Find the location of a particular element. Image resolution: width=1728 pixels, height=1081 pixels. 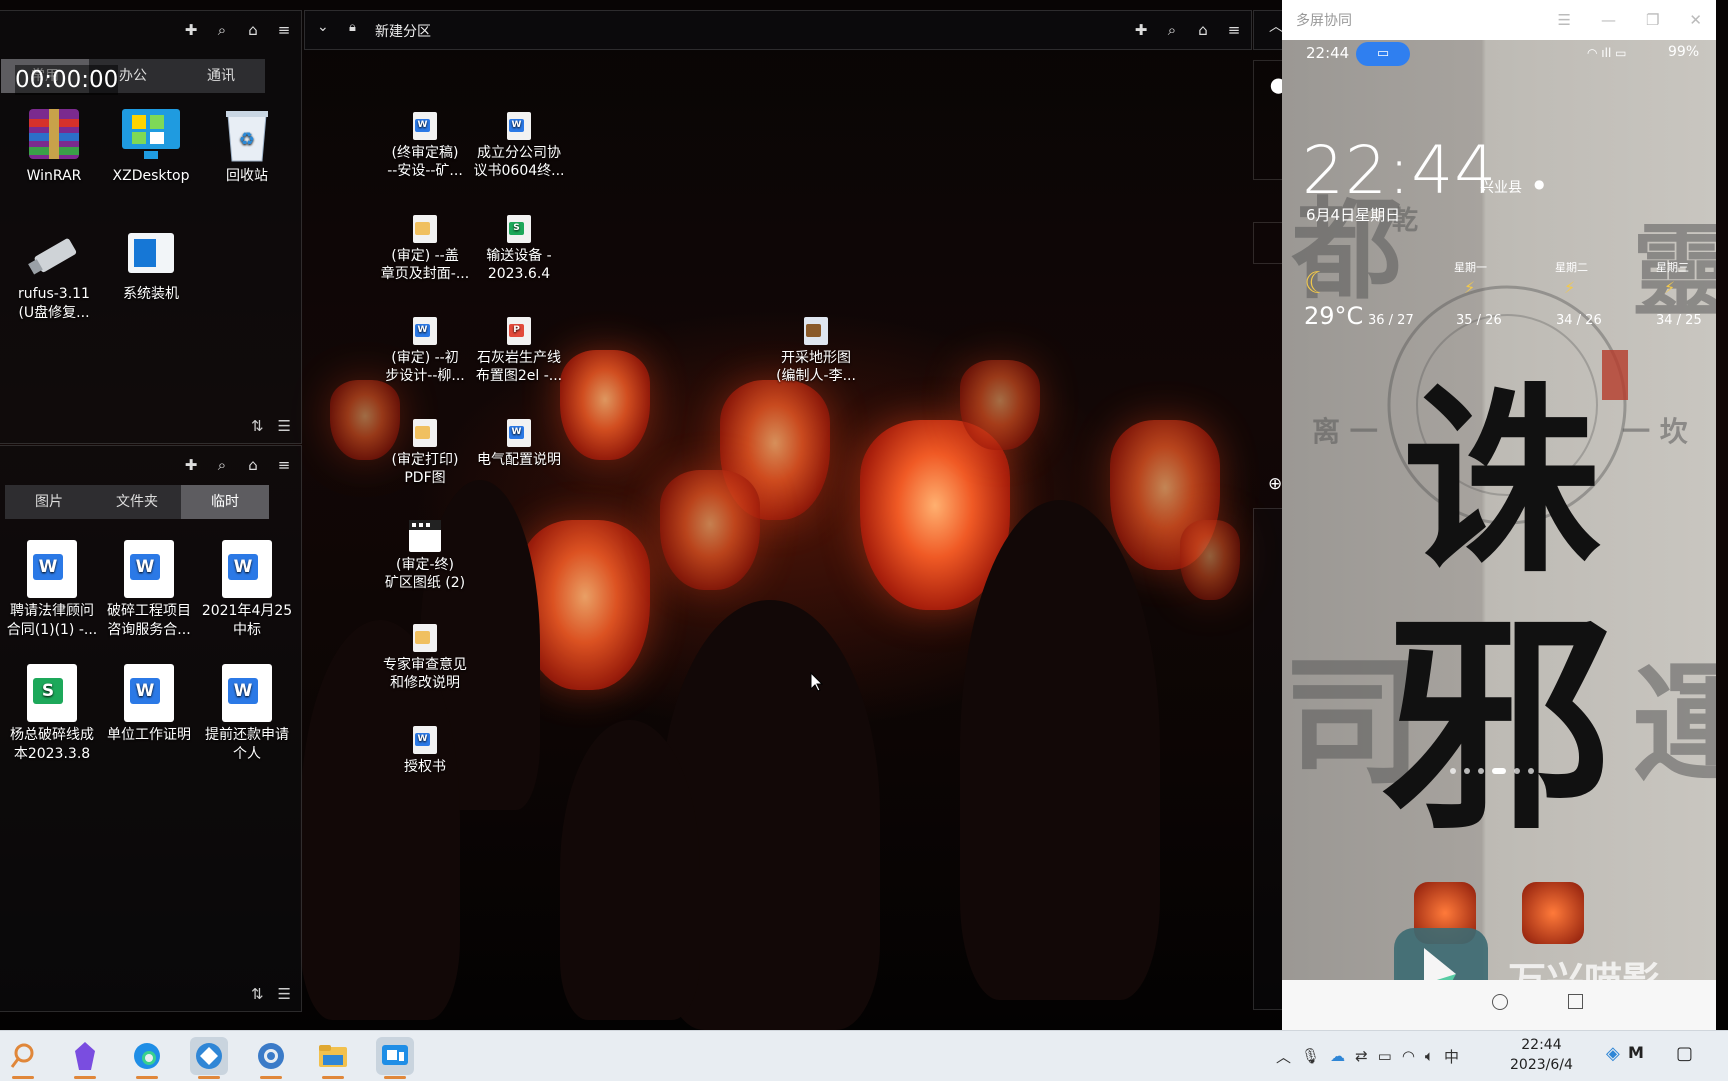

desktop-icon-system-install: 系统装机 is located at coordinates (151, 266).